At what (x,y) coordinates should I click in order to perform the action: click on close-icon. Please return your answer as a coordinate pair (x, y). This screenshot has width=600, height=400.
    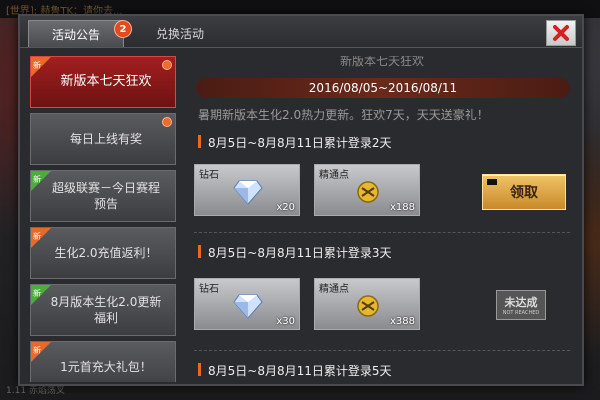
    Looking at the image, I should click on (561, 33).